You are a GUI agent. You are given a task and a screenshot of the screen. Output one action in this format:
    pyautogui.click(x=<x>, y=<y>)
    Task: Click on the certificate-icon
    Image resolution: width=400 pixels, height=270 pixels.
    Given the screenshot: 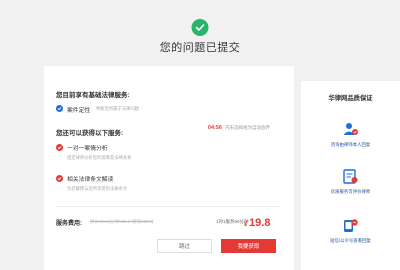 What is the action you would take?
    pyautogui.click(x=350, y=176)
    